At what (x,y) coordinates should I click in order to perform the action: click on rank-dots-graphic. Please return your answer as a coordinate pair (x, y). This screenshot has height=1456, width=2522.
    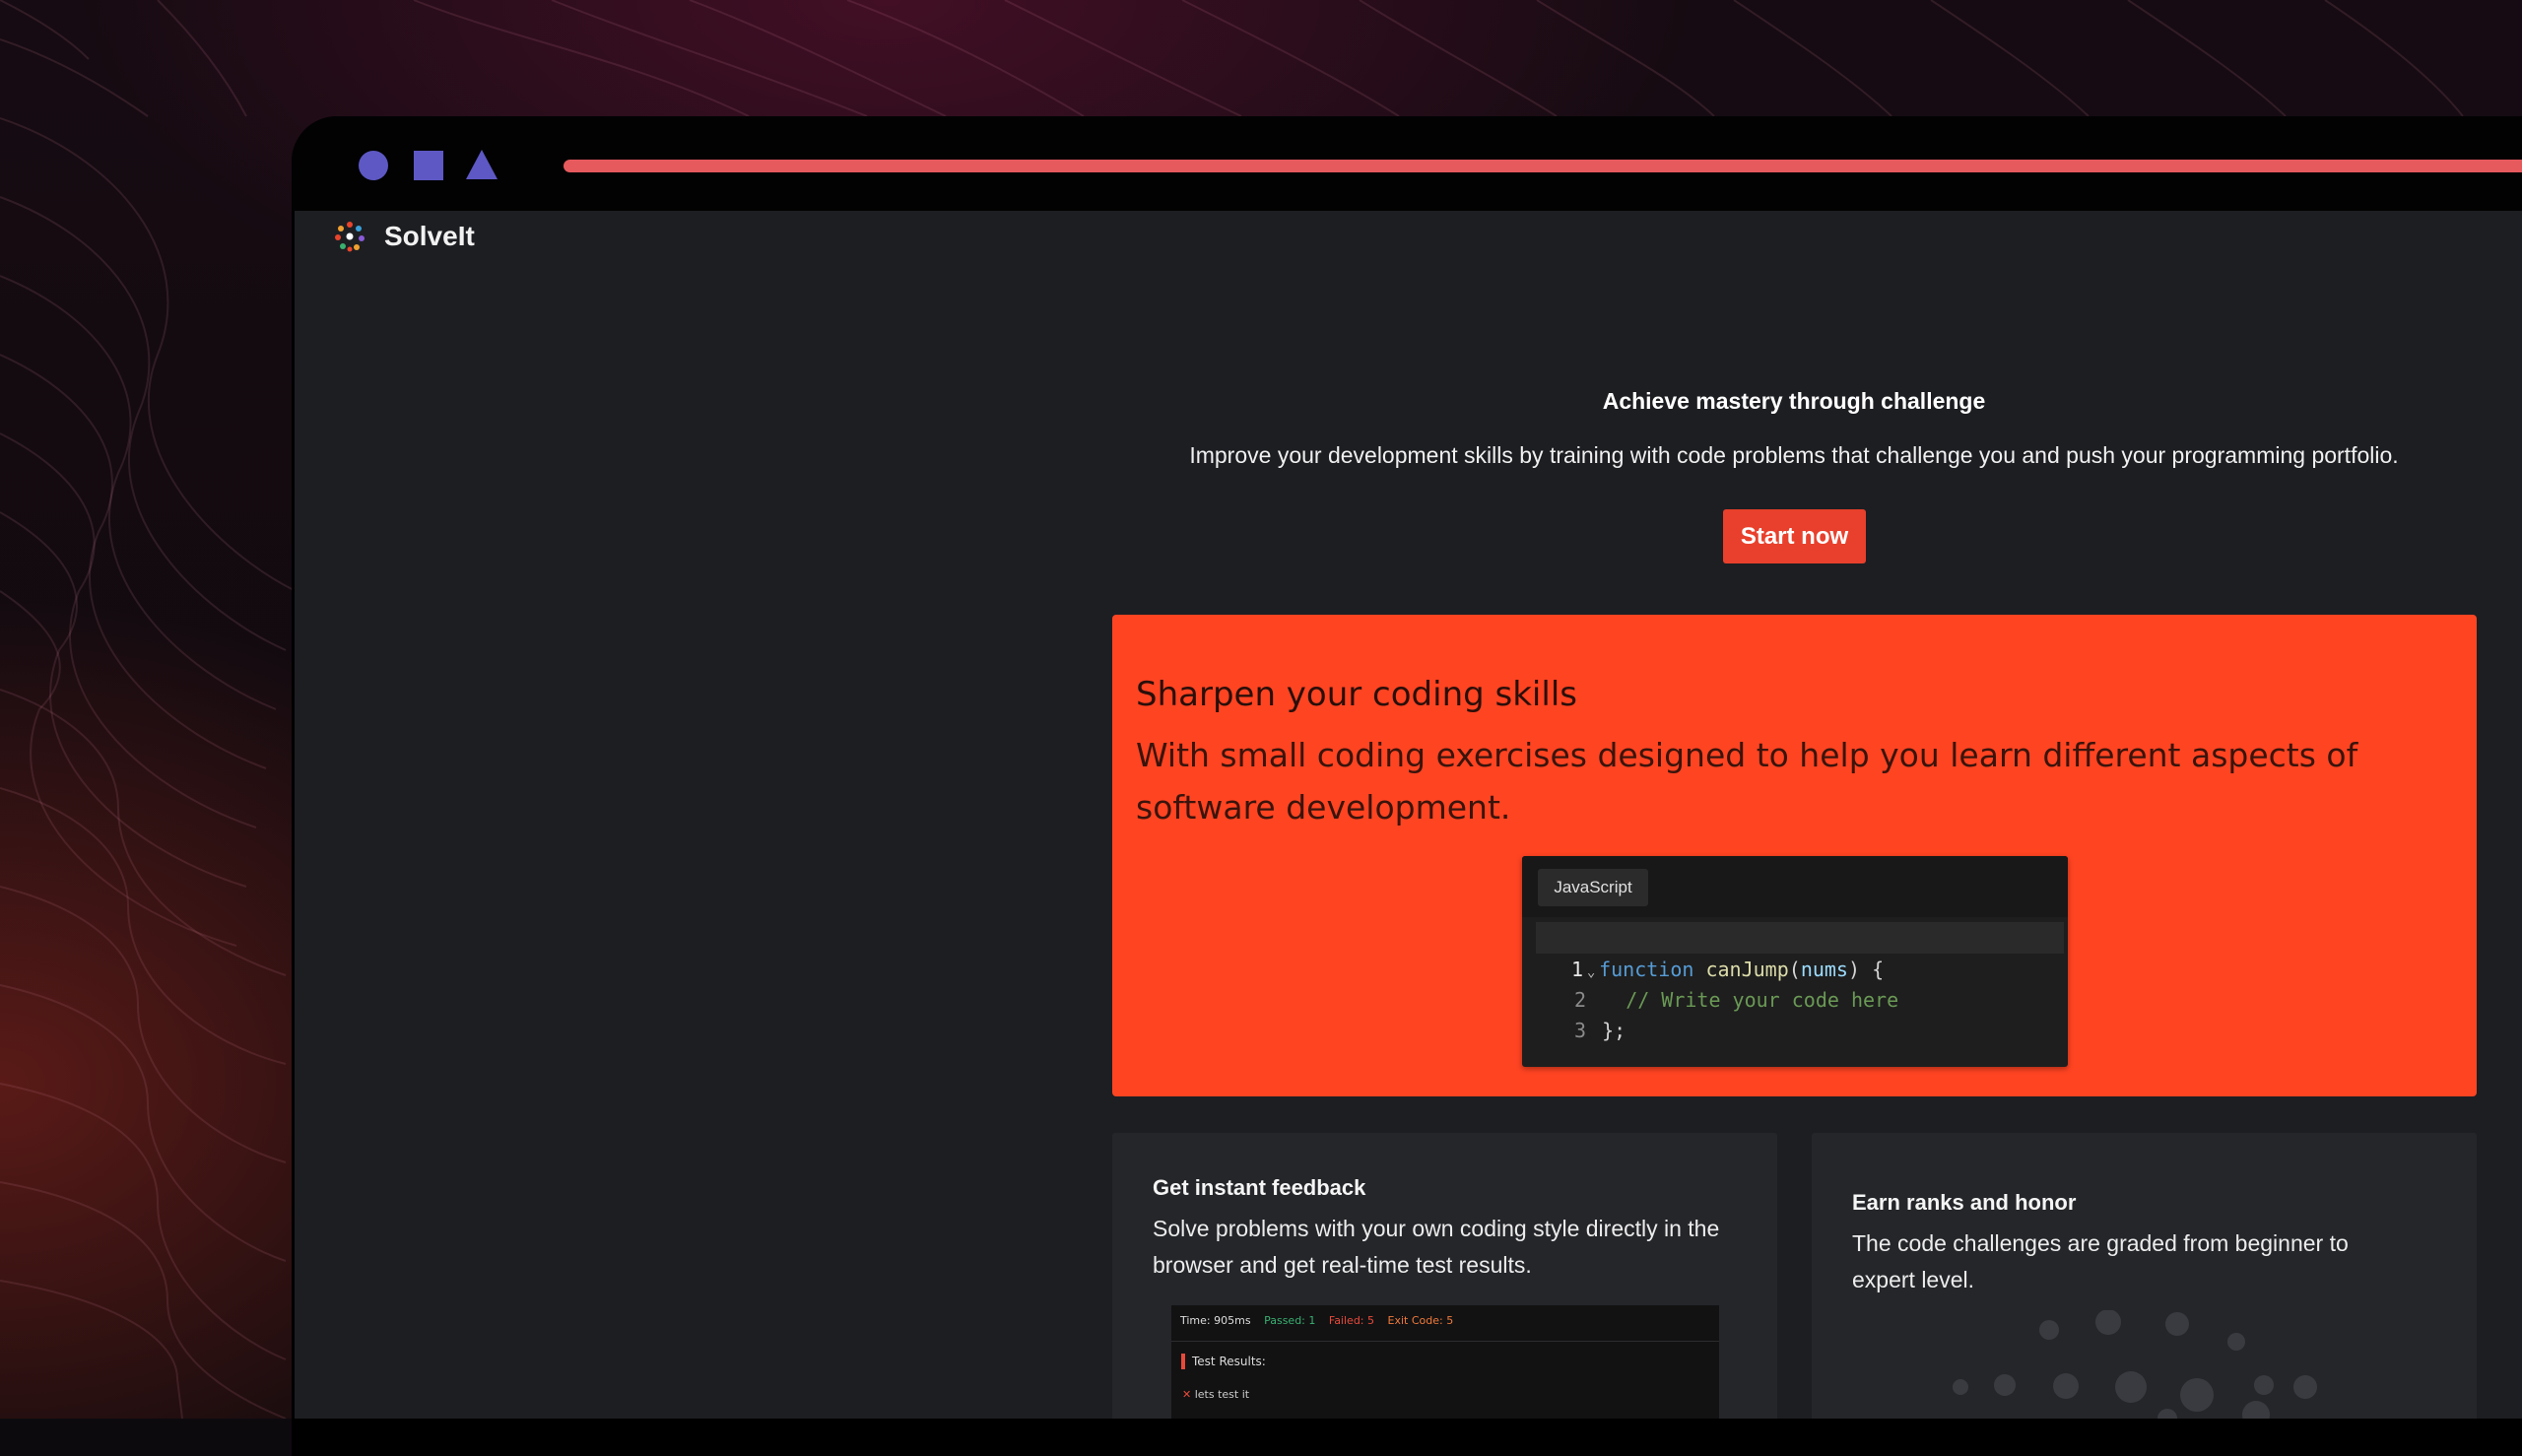
    Looking at the image, I should click on (2135, 1364).